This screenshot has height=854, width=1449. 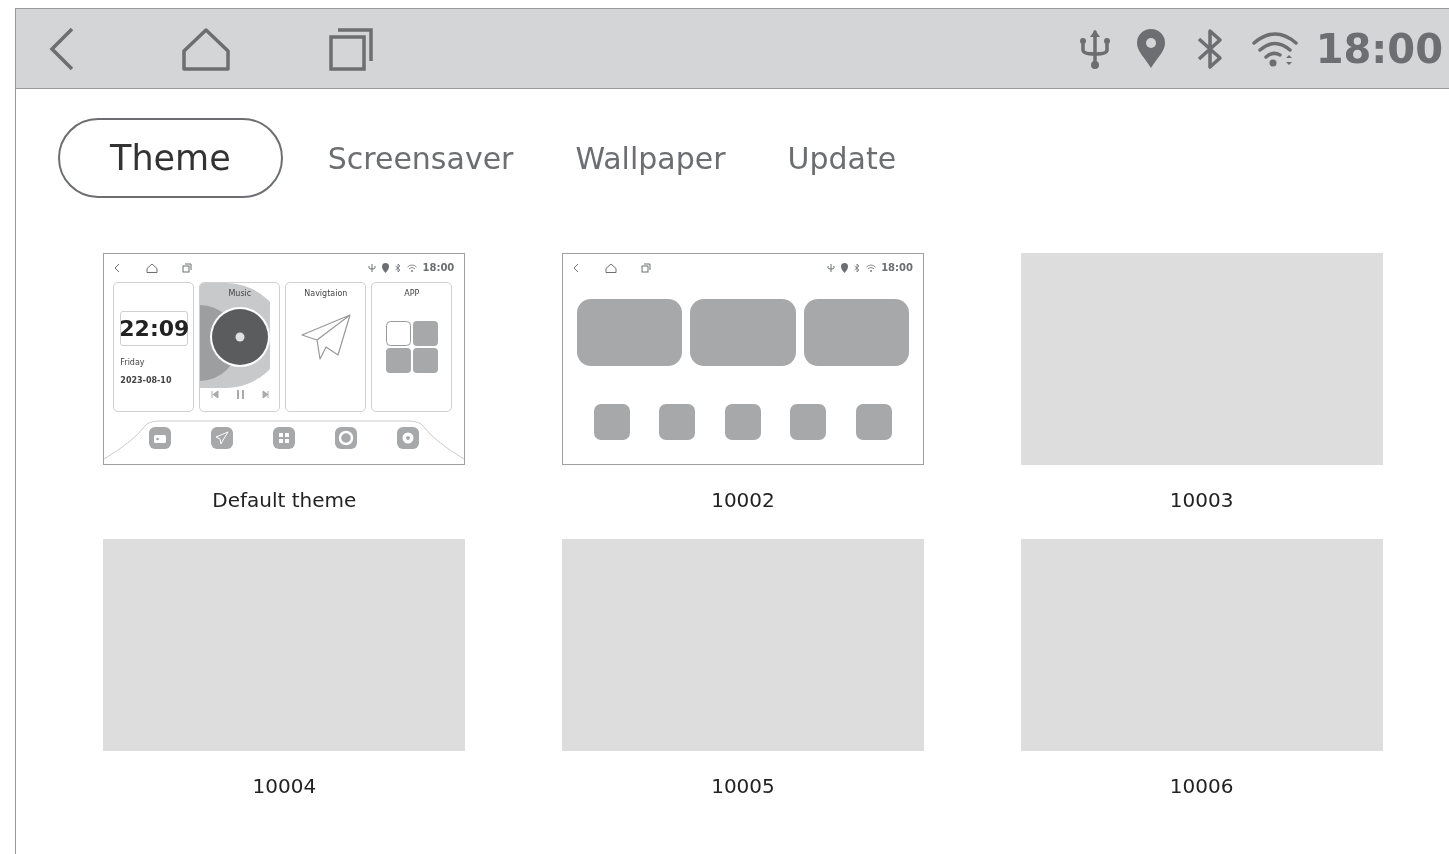 What do you see at coordinates (132, 363) in the screenshot?
I see `clock-day: Friday` at bounding box center [132, 363].